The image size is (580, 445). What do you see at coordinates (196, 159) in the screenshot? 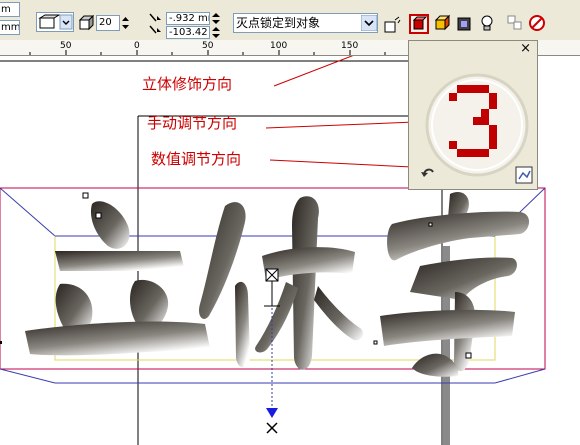
I see `annotation-numeric: 数值调节方向` at bounding box center [196, 159].